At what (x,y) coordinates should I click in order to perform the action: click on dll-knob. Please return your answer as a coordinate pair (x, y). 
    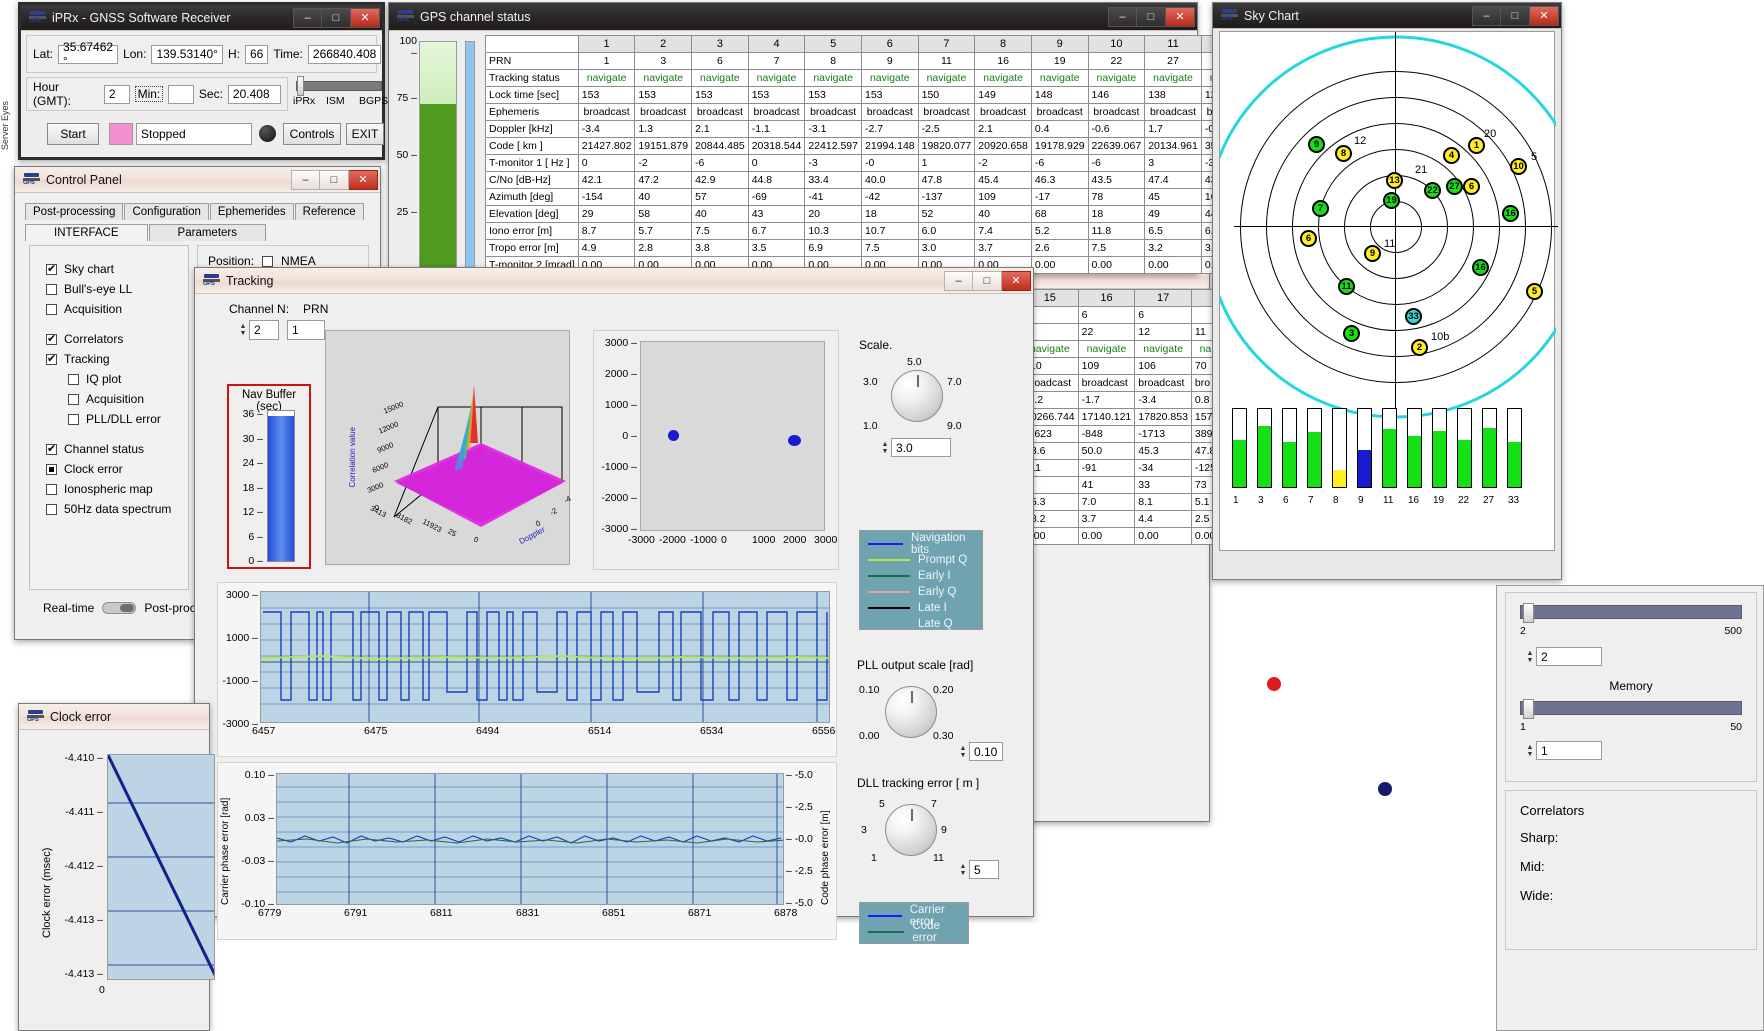
    Looking at the image, I should click on (911, 830).